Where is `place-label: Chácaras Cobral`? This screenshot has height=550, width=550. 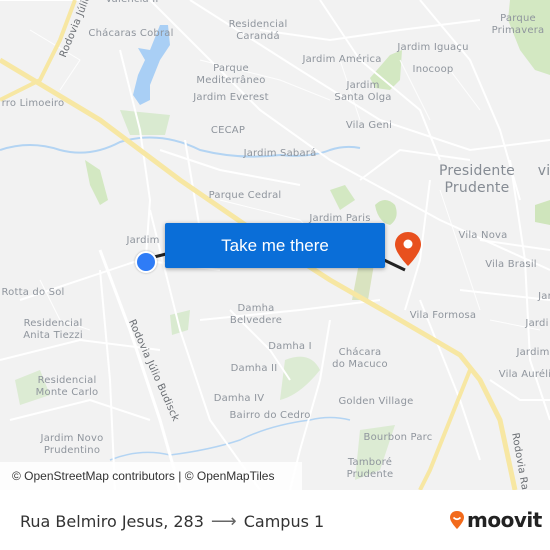 place-label: Chácaras Cobral is located at coordinates (131, 33).